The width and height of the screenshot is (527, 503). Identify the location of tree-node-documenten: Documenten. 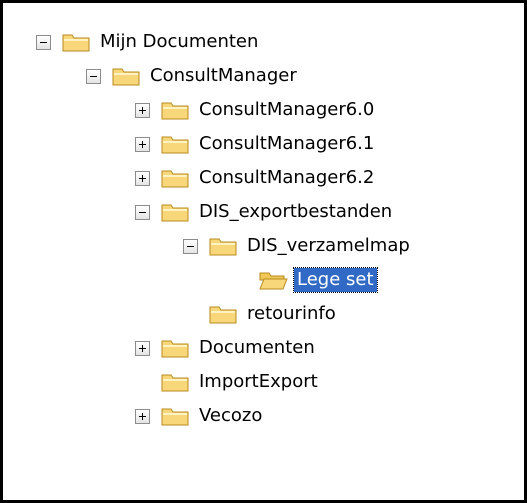
(226, 348).